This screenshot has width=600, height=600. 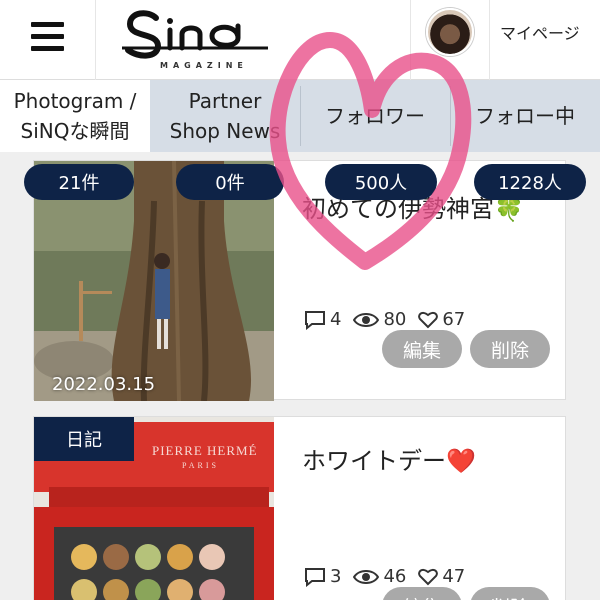 What do you see at coordinates (454, 319) in the screenshot?
I see `like-count: 67` at bounding box center [454, 319].